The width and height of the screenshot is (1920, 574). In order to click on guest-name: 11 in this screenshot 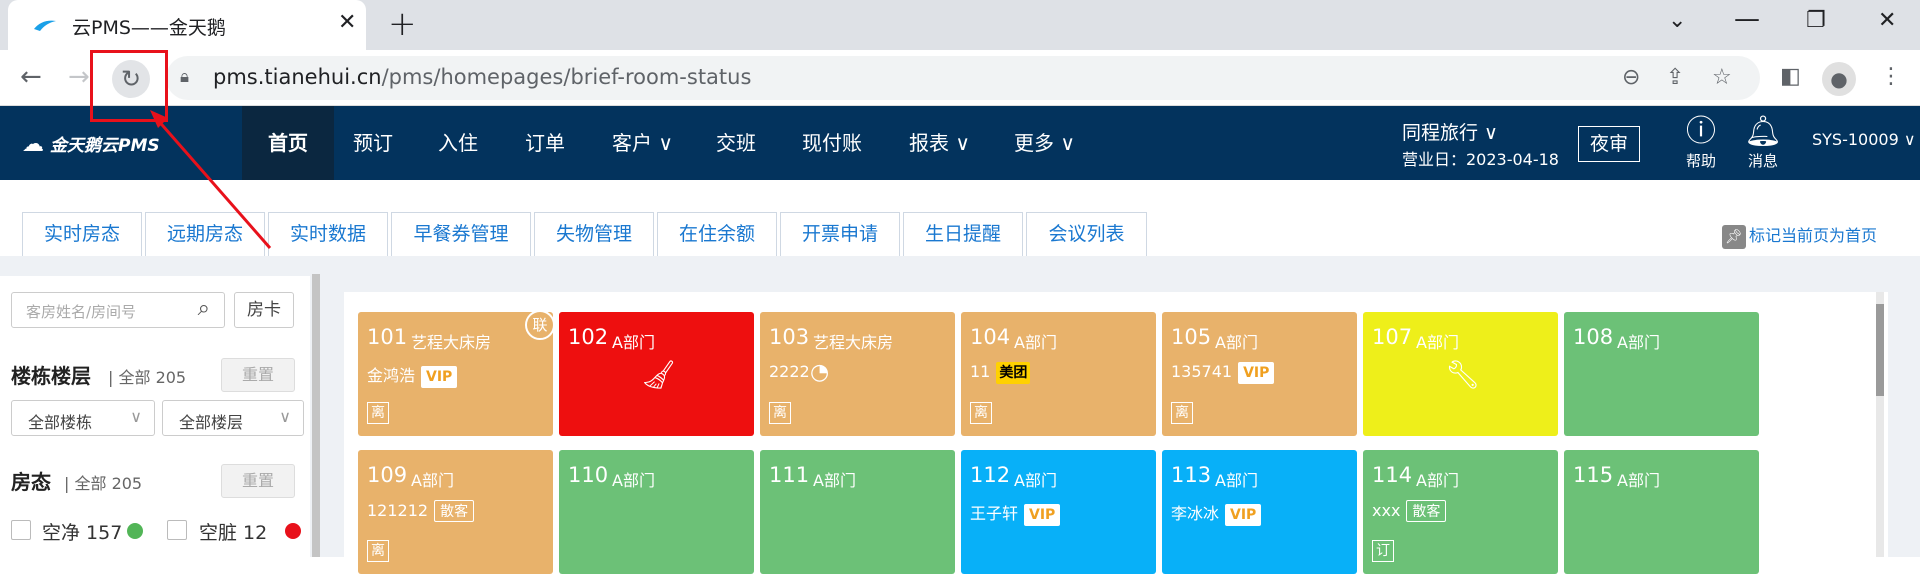, I will do `click(980, 371)`.